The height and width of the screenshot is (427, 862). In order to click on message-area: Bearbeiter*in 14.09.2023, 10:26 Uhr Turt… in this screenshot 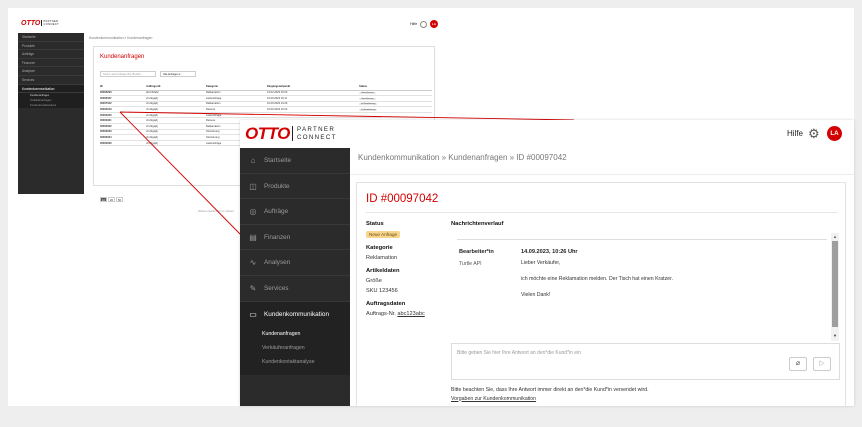, I will do `click(641, 287)`.